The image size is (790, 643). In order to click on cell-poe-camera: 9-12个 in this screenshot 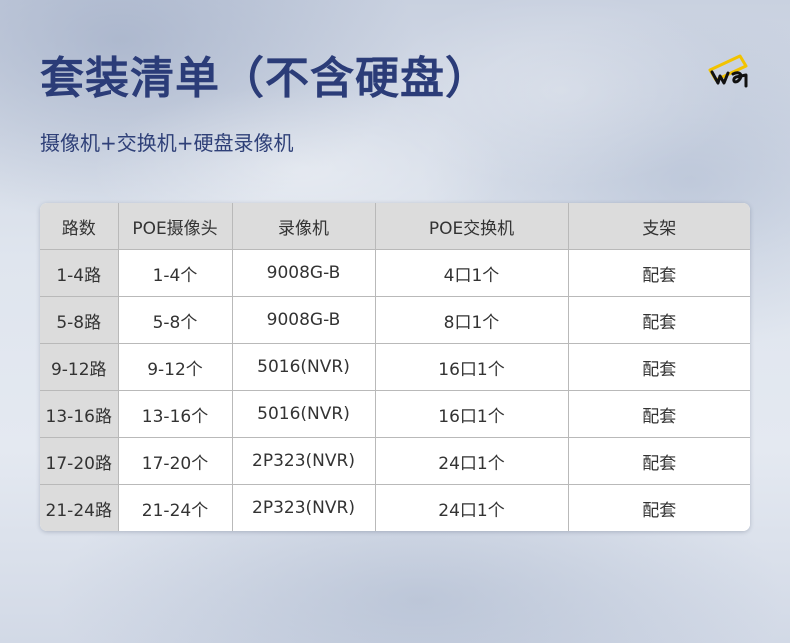, I will do `click(175, 367)`.